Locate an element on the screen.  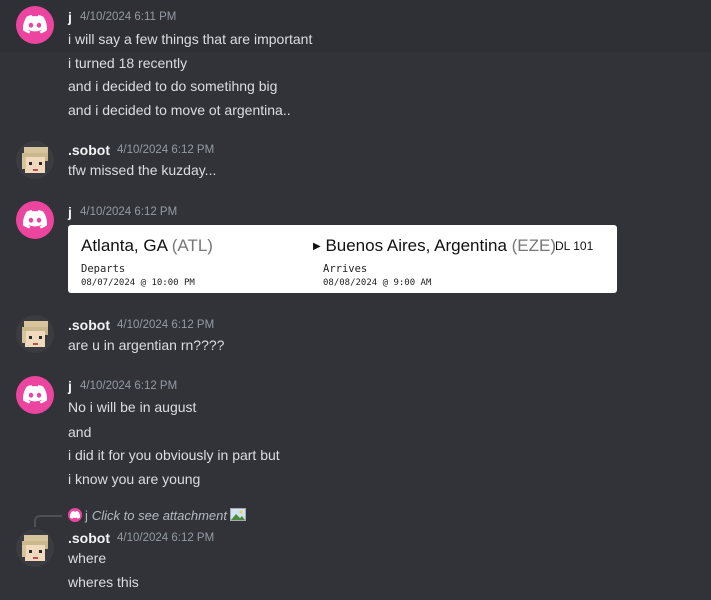
reply-reference: j Click to see attachment is located at coordinates (157, 515).